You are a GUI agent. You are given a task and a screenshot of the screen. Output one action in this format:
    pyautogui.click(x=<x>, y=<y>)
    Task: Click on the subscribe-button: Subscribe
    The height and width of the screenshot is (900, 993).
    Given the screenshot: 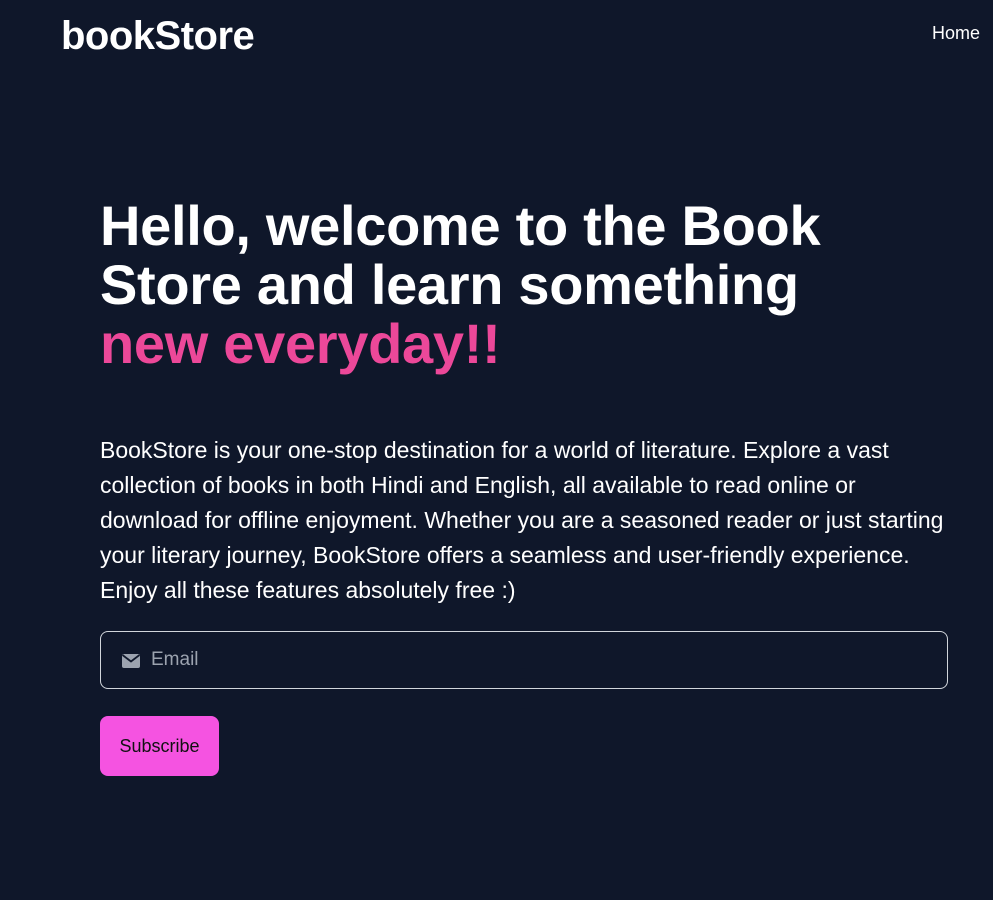 What is the action you would take?
    pyautogui.click(x=159, y=746)
    